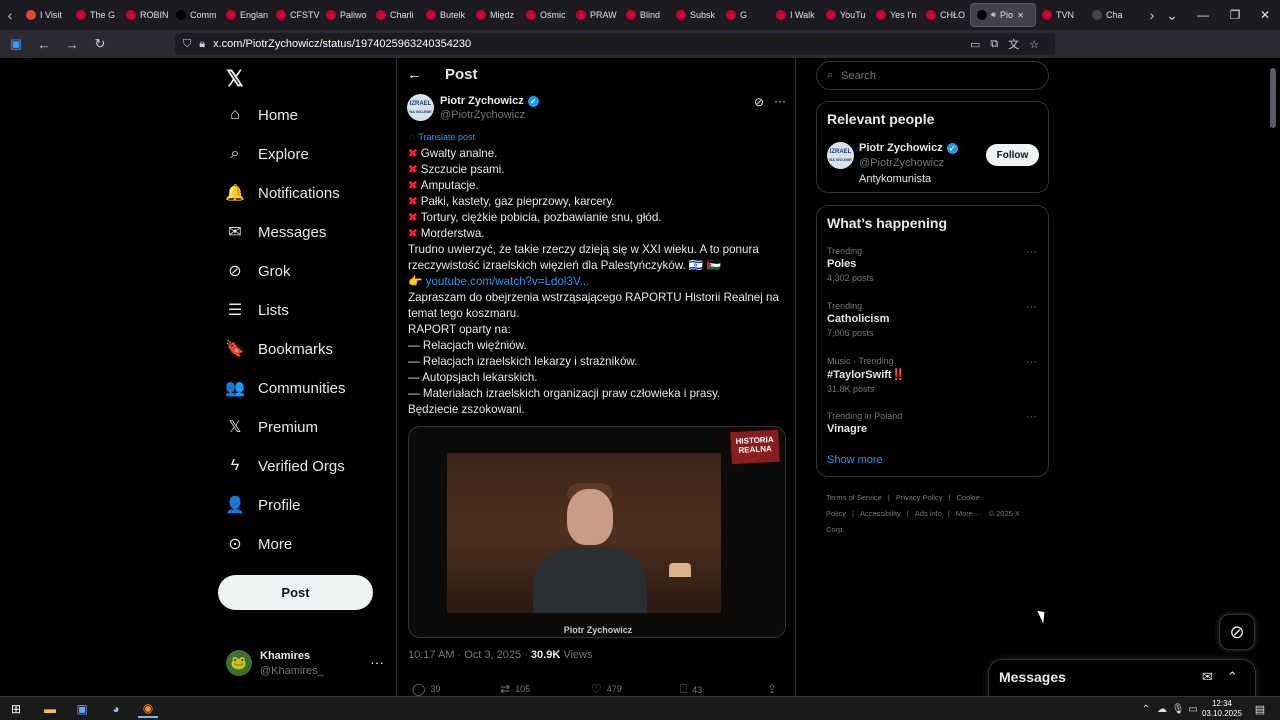  Describe the element at coordinates (933, 429) in the screenshot. I see `trend-name: Vinagre` at that location.